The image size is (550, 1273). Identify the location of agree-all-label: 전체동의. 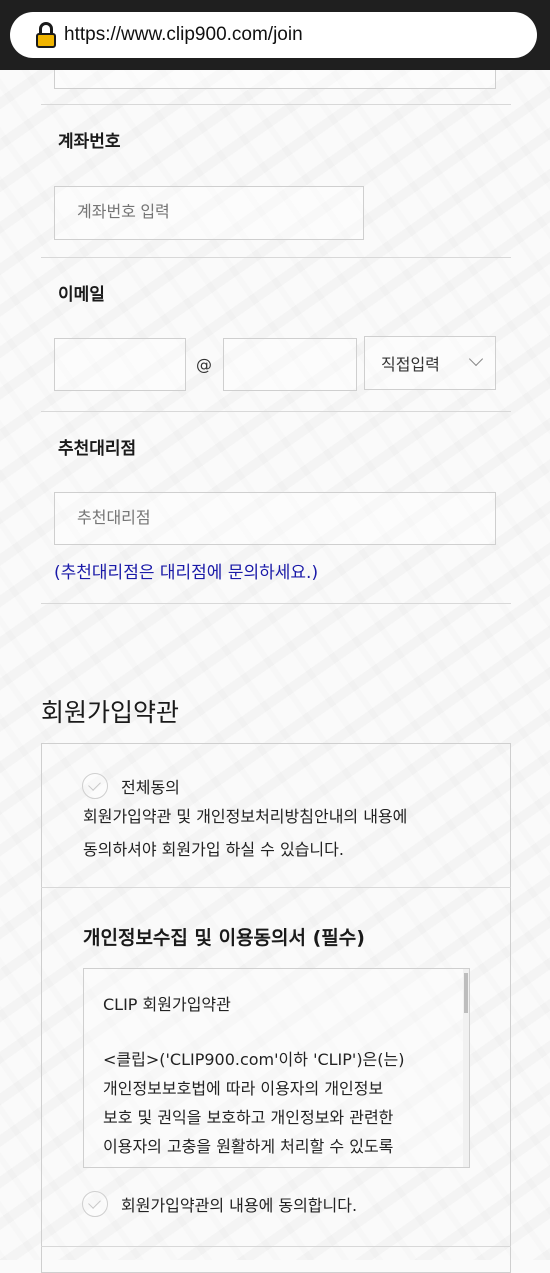
(150, 786).